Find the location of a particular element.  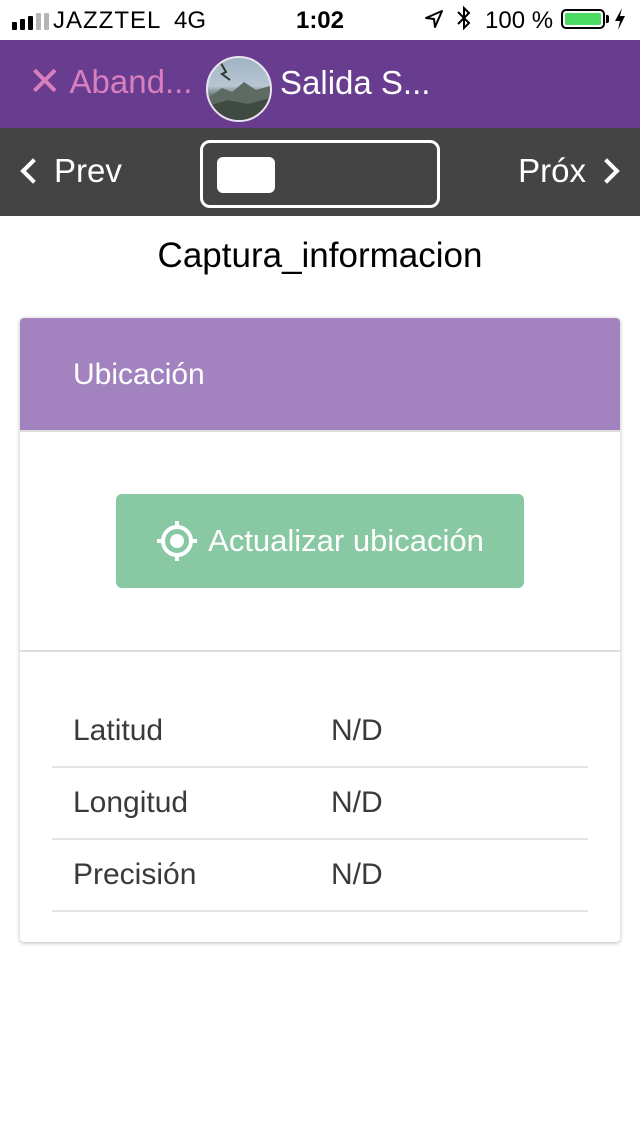

update-location-label: Actualizar ubicación is located at coordinates (346, 540).